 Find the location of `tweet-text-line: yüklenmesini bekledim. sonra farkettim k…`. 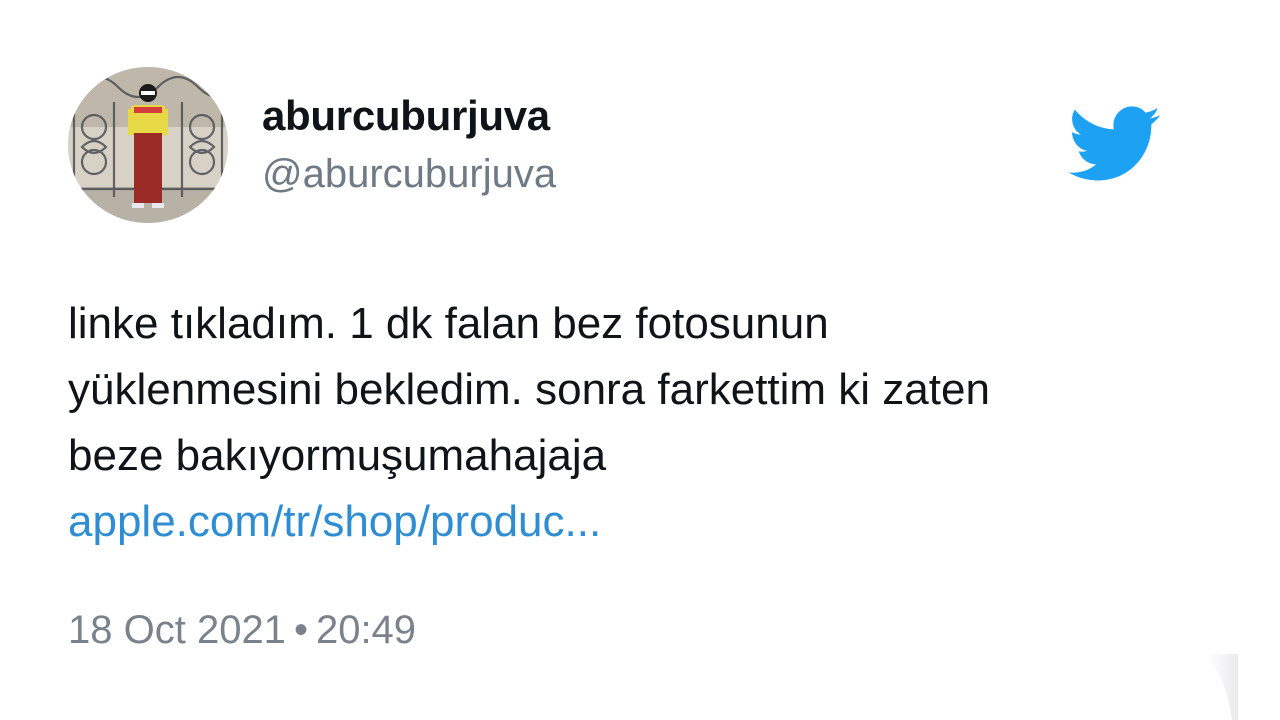

tweet-text-line: yüklenmesini bekledim. sonra farkettim k… is located at coordinates (529, 389).